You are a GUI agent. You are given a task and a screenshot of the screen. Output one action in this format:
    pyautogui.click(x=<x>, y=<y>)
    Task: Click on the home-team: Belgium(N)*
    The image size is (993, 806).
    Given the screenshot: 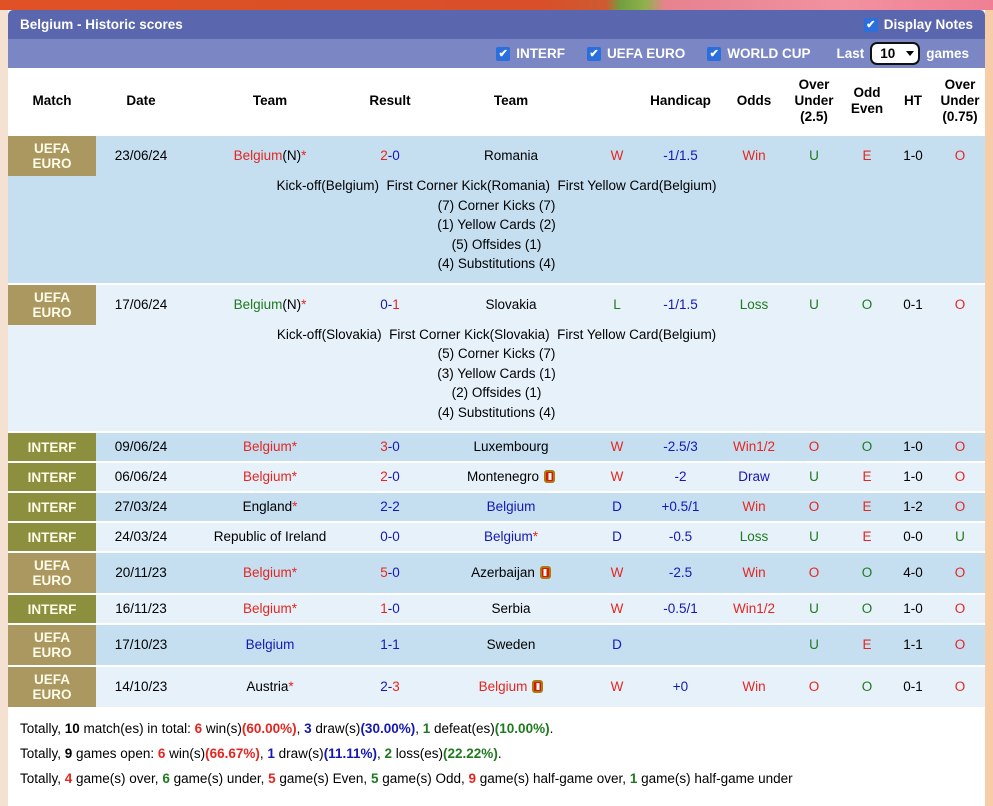 What is the action you would take?
    pyautogui.click(x=270, y=303)
    